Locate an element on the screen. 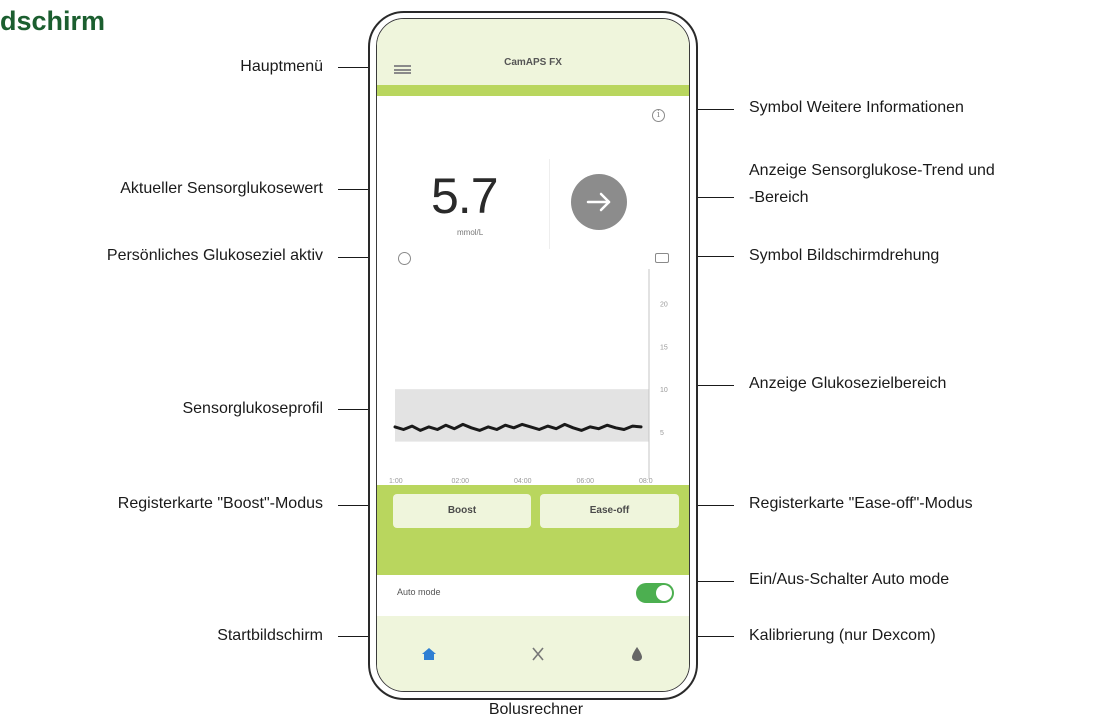  x-tick-label: 04:00 is located at coordinates (523, 481).